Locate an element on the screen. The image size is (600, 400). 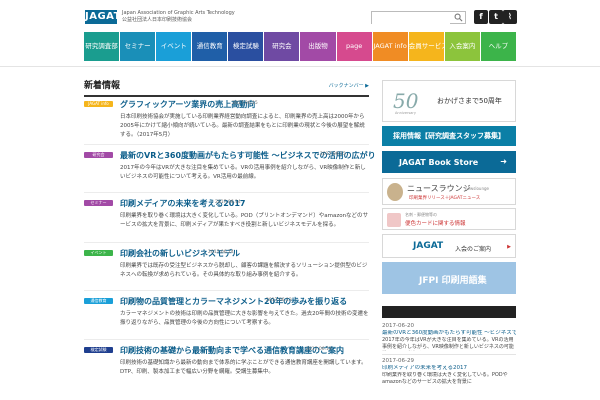
nav-item: 出版物 is located at coordinates (318, 46).